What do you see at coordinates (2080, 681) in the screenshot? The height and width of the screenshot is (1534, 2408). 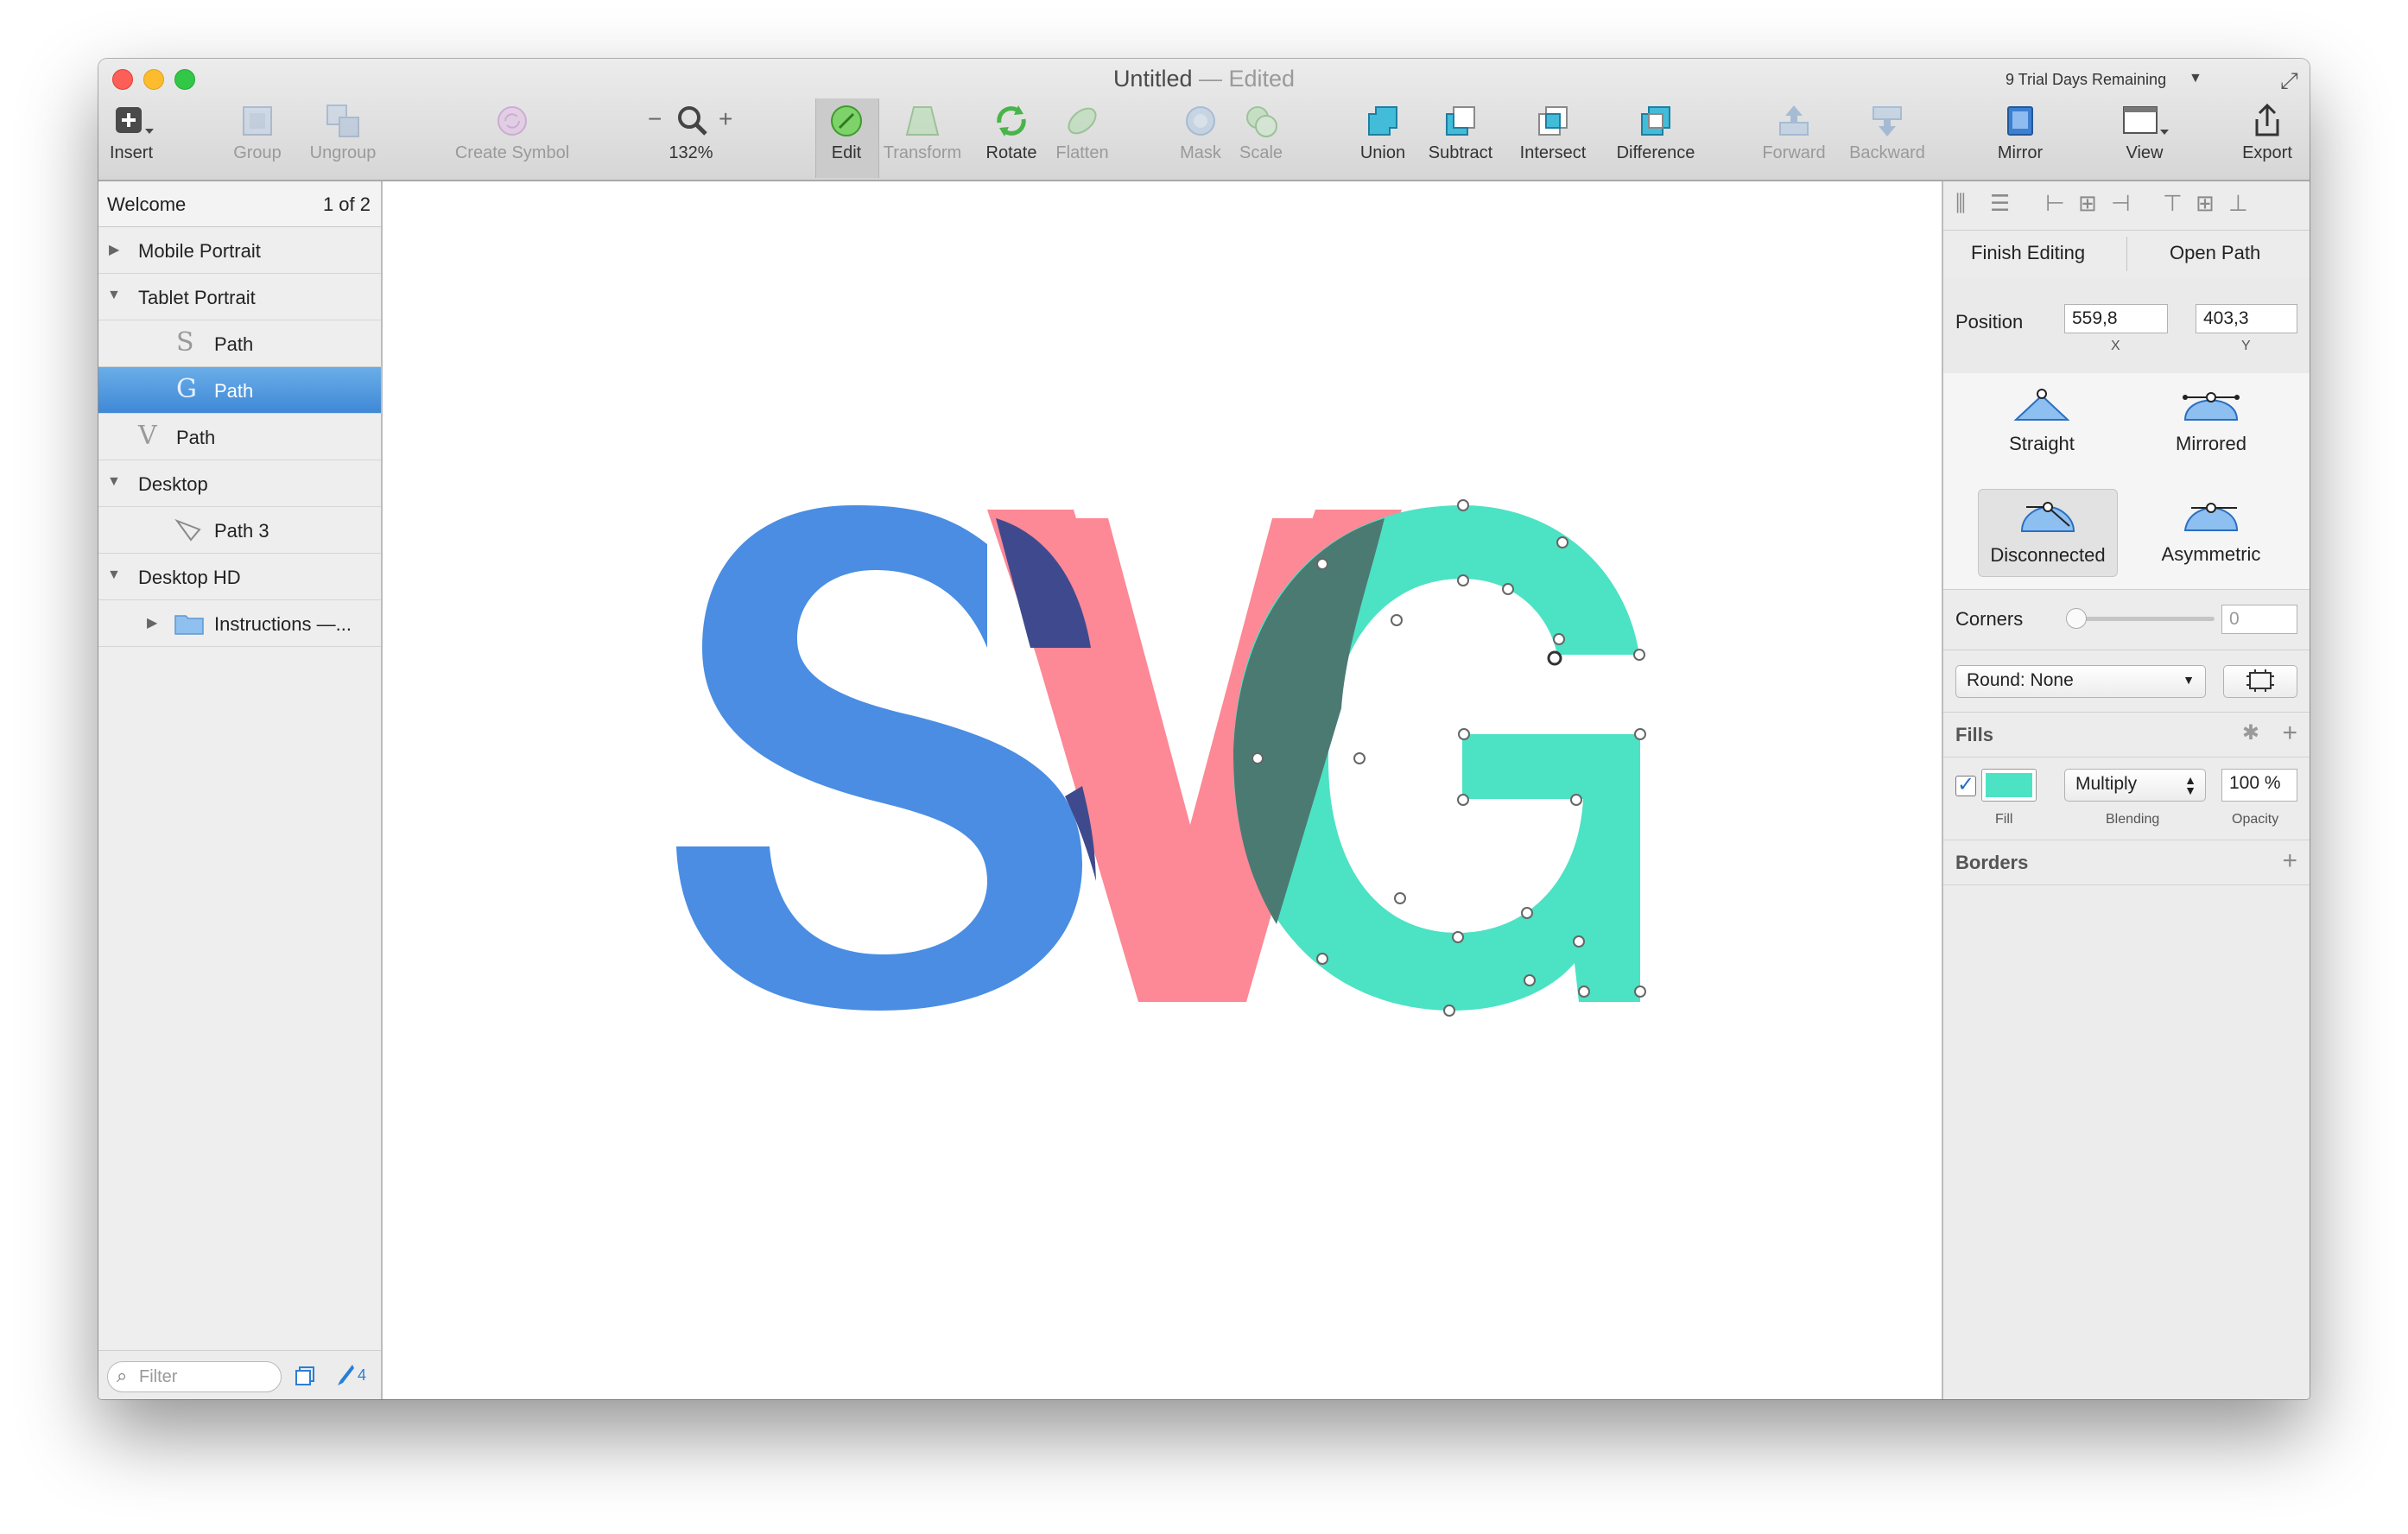 I see `round-dropdown: Round: None ▼` at bounding box center [2080, 681].